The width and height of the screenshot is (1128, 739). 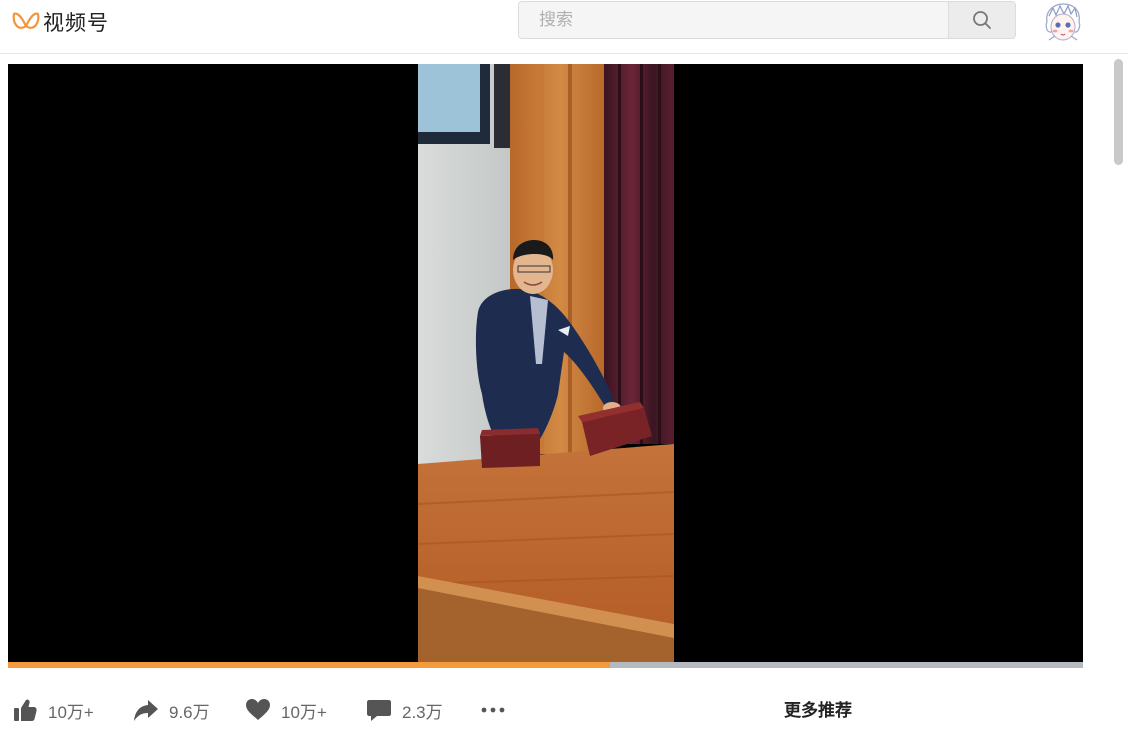 What do you see at coordinates (379, 710) in the screenshot?
I see `comment-icon` at bounding box center [379, 710].